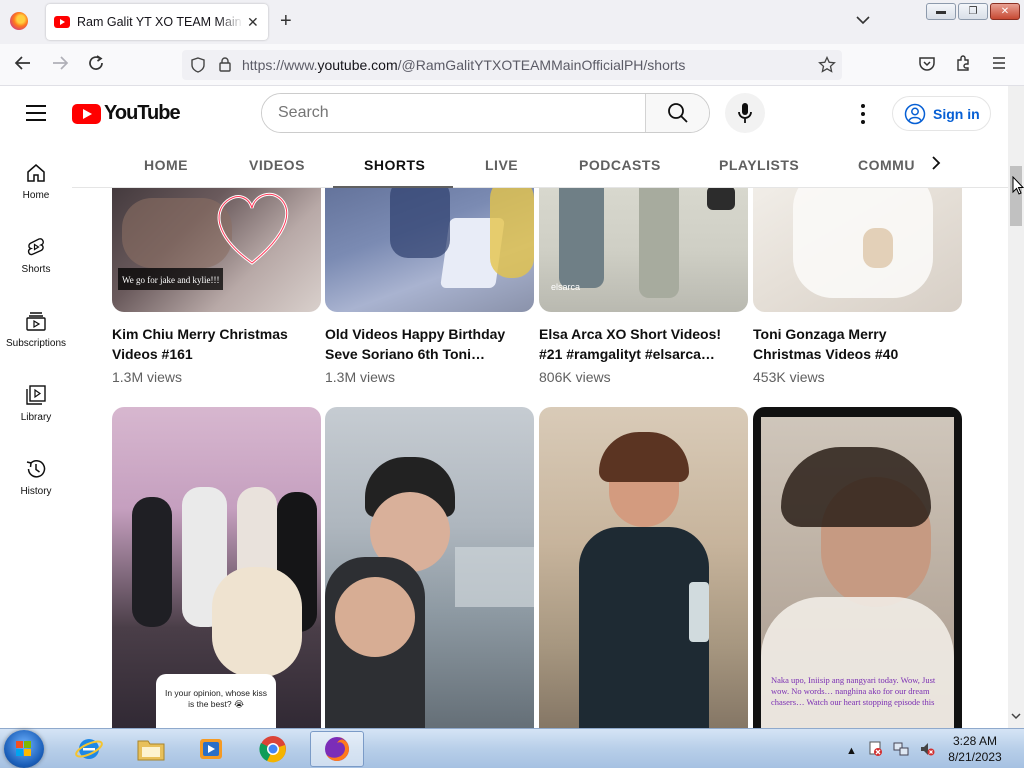 The width and height of the screenshot is (1024, 768). I want to click on sidebar-item-label: Home, so click(36, 195).